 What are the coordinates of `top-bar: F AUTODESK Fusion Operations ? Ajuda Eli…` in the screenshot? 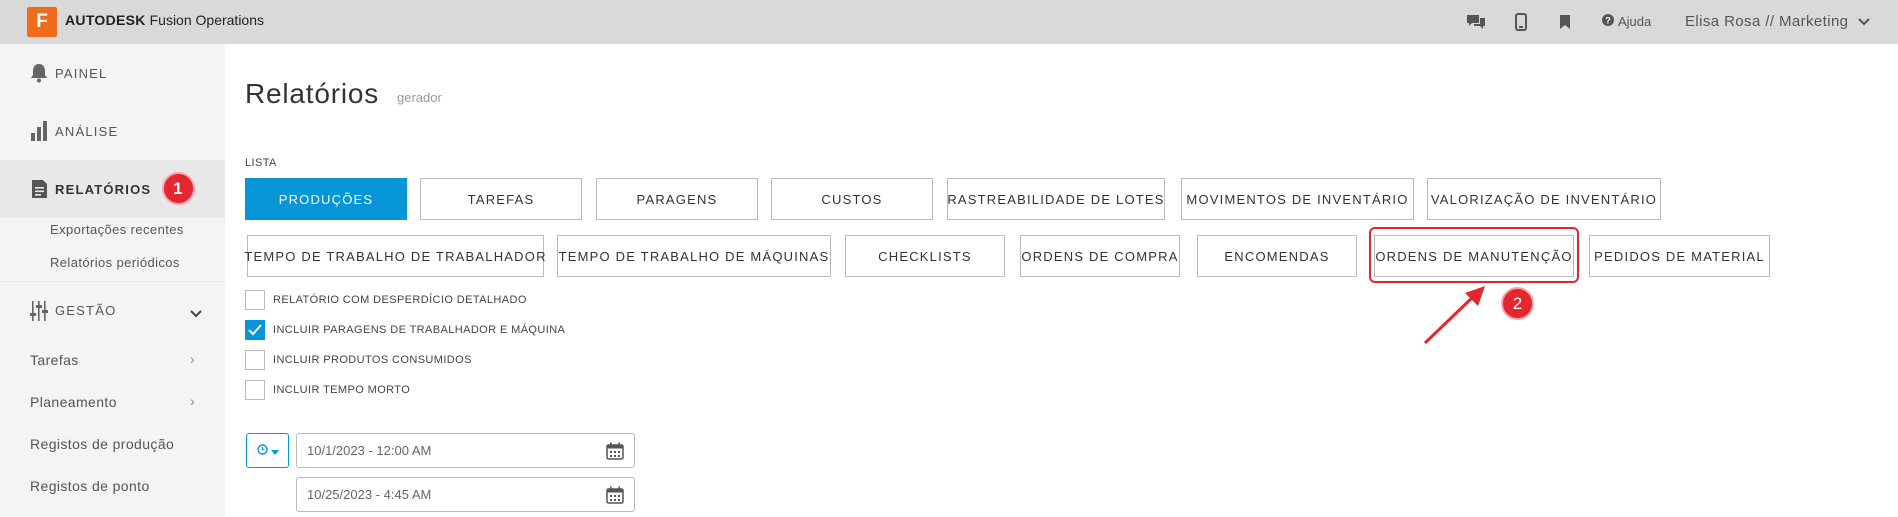 It's located at (949, 22).